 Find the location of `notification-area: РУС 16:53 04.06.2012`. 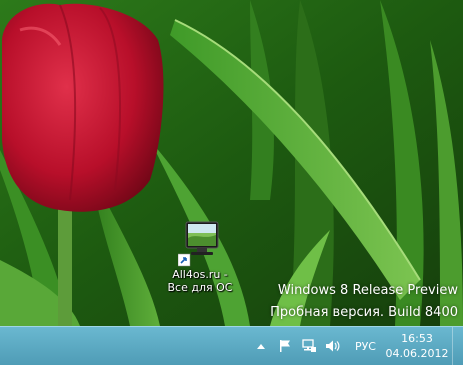

notification-area: РУС 16:53 04.06.2012 is located at coordinates (356, 346).